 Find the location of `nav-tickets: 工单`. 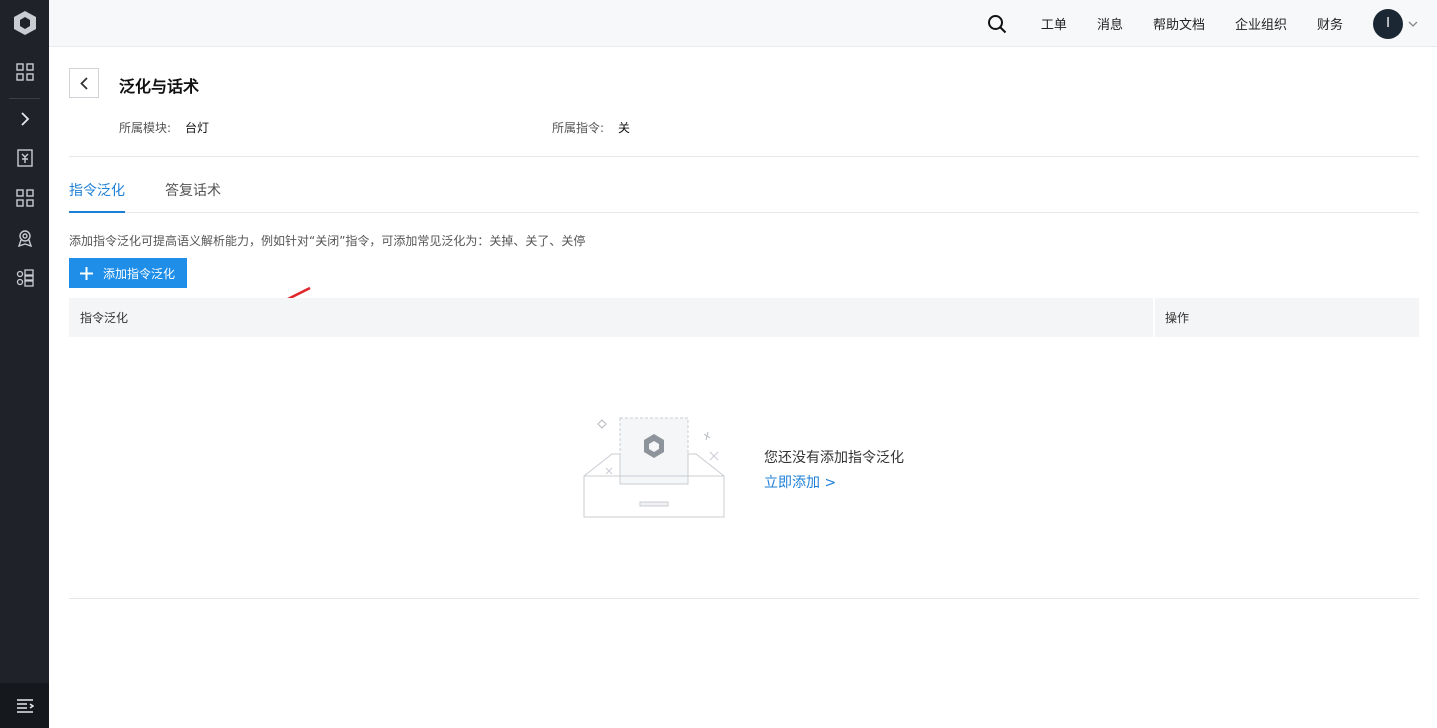

nav-tickets: 工单 is located at coordinates (1054, 23).